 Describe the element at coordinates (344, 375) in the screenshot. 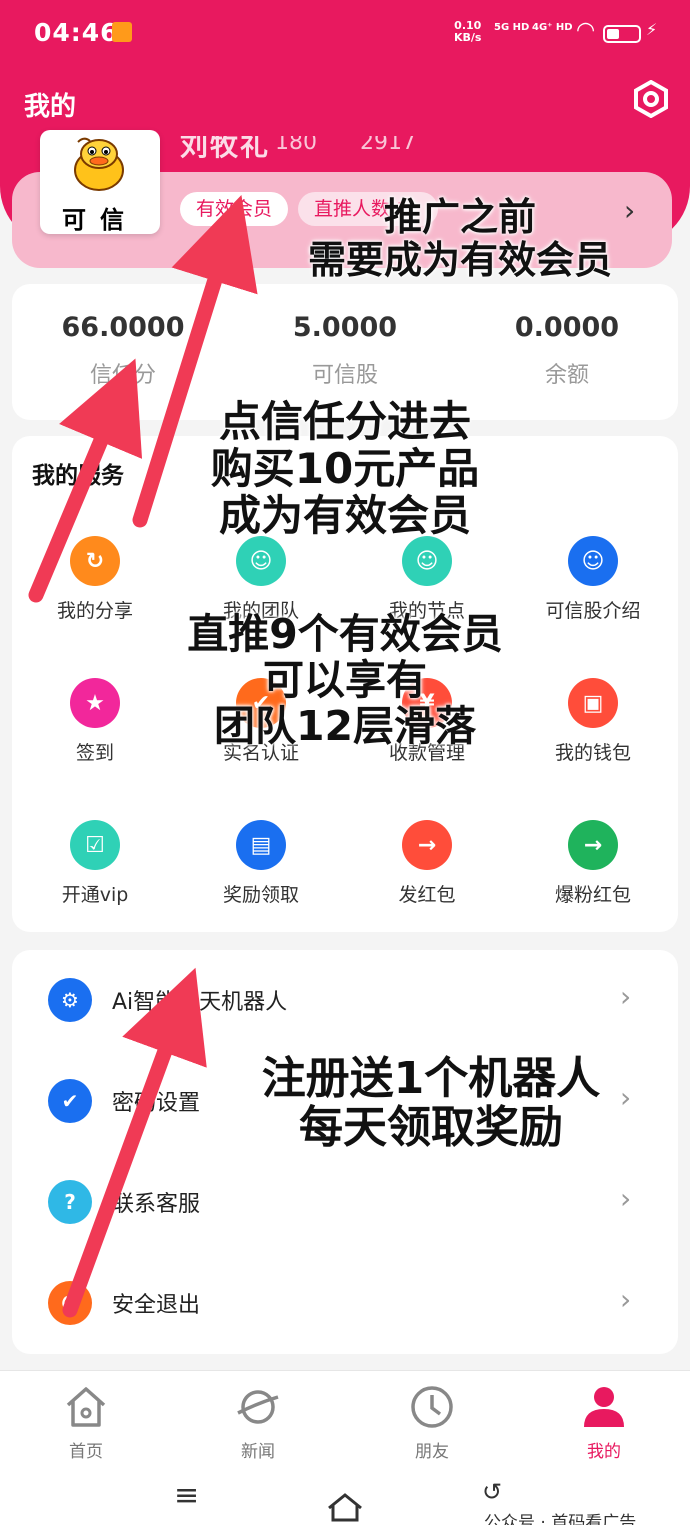

I see `stat-label: 可信股` at that location.